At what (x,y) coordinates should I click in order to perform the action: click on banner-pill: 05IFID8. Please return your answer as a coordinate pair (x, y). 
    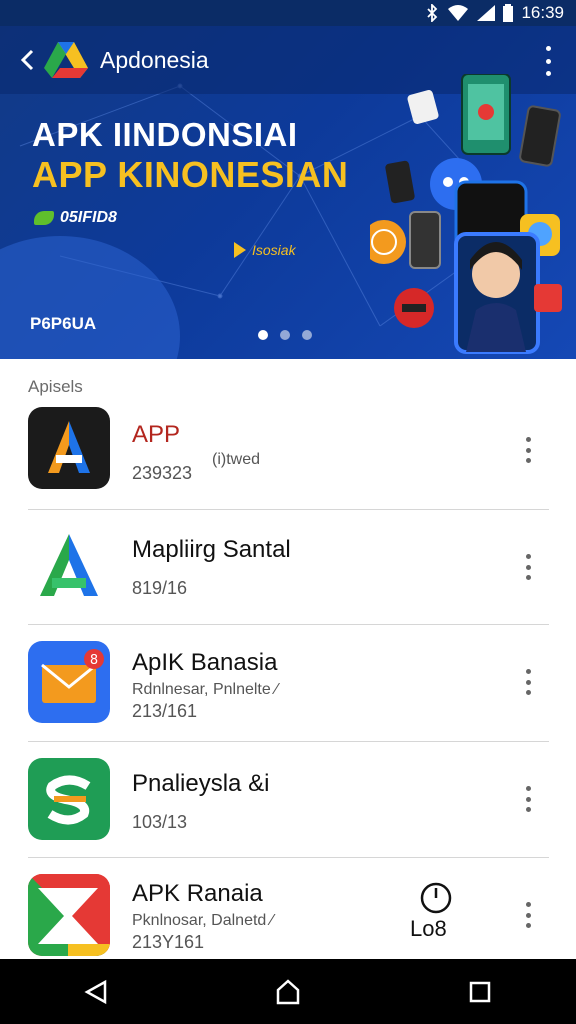
    Looking at the image, I should click on (75, 218).